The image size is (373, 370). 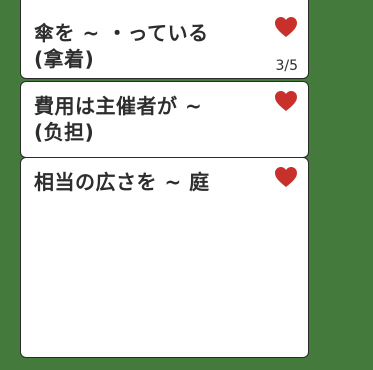 I want to click on phrase-line: 費用は主催者が ~, so click(x=118, y=106).